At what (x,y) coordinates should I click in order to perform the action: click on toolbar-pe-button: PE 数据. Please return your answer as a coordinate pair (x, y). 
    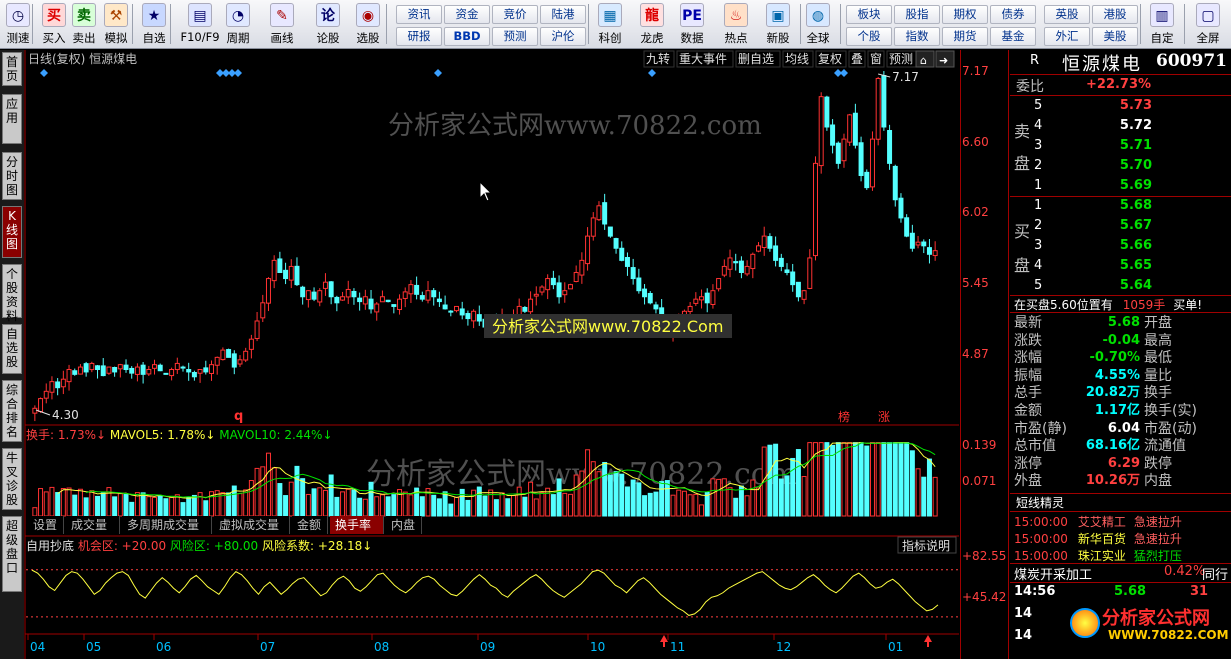
    Looking at the image, I should click on (692, 25).